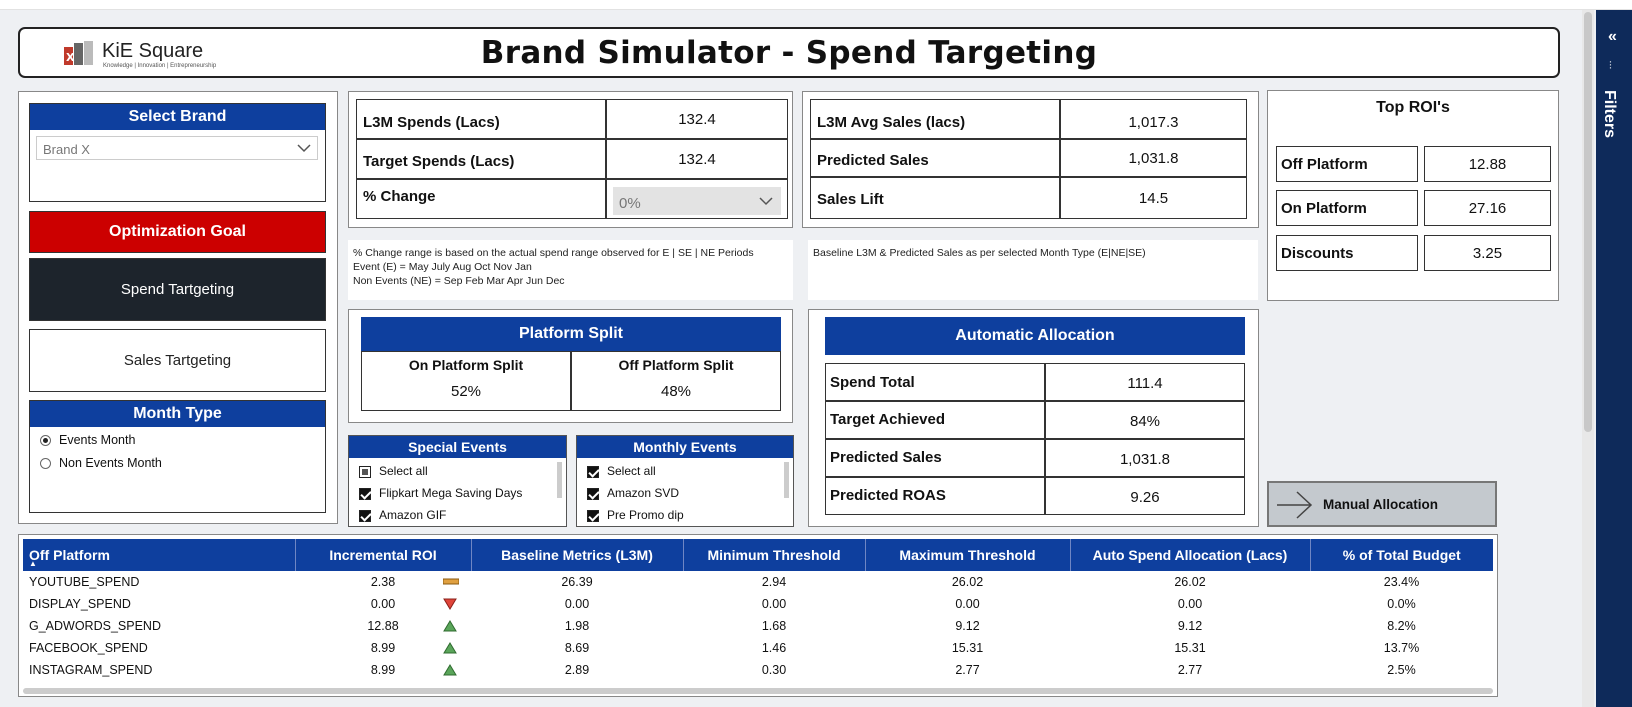 This screenshot has width=1632, height=707. What do you see at coordinates (1610, 66) in the screenshot?
I see `filter-icon: ⫶` at bounding box center [1610, 66].